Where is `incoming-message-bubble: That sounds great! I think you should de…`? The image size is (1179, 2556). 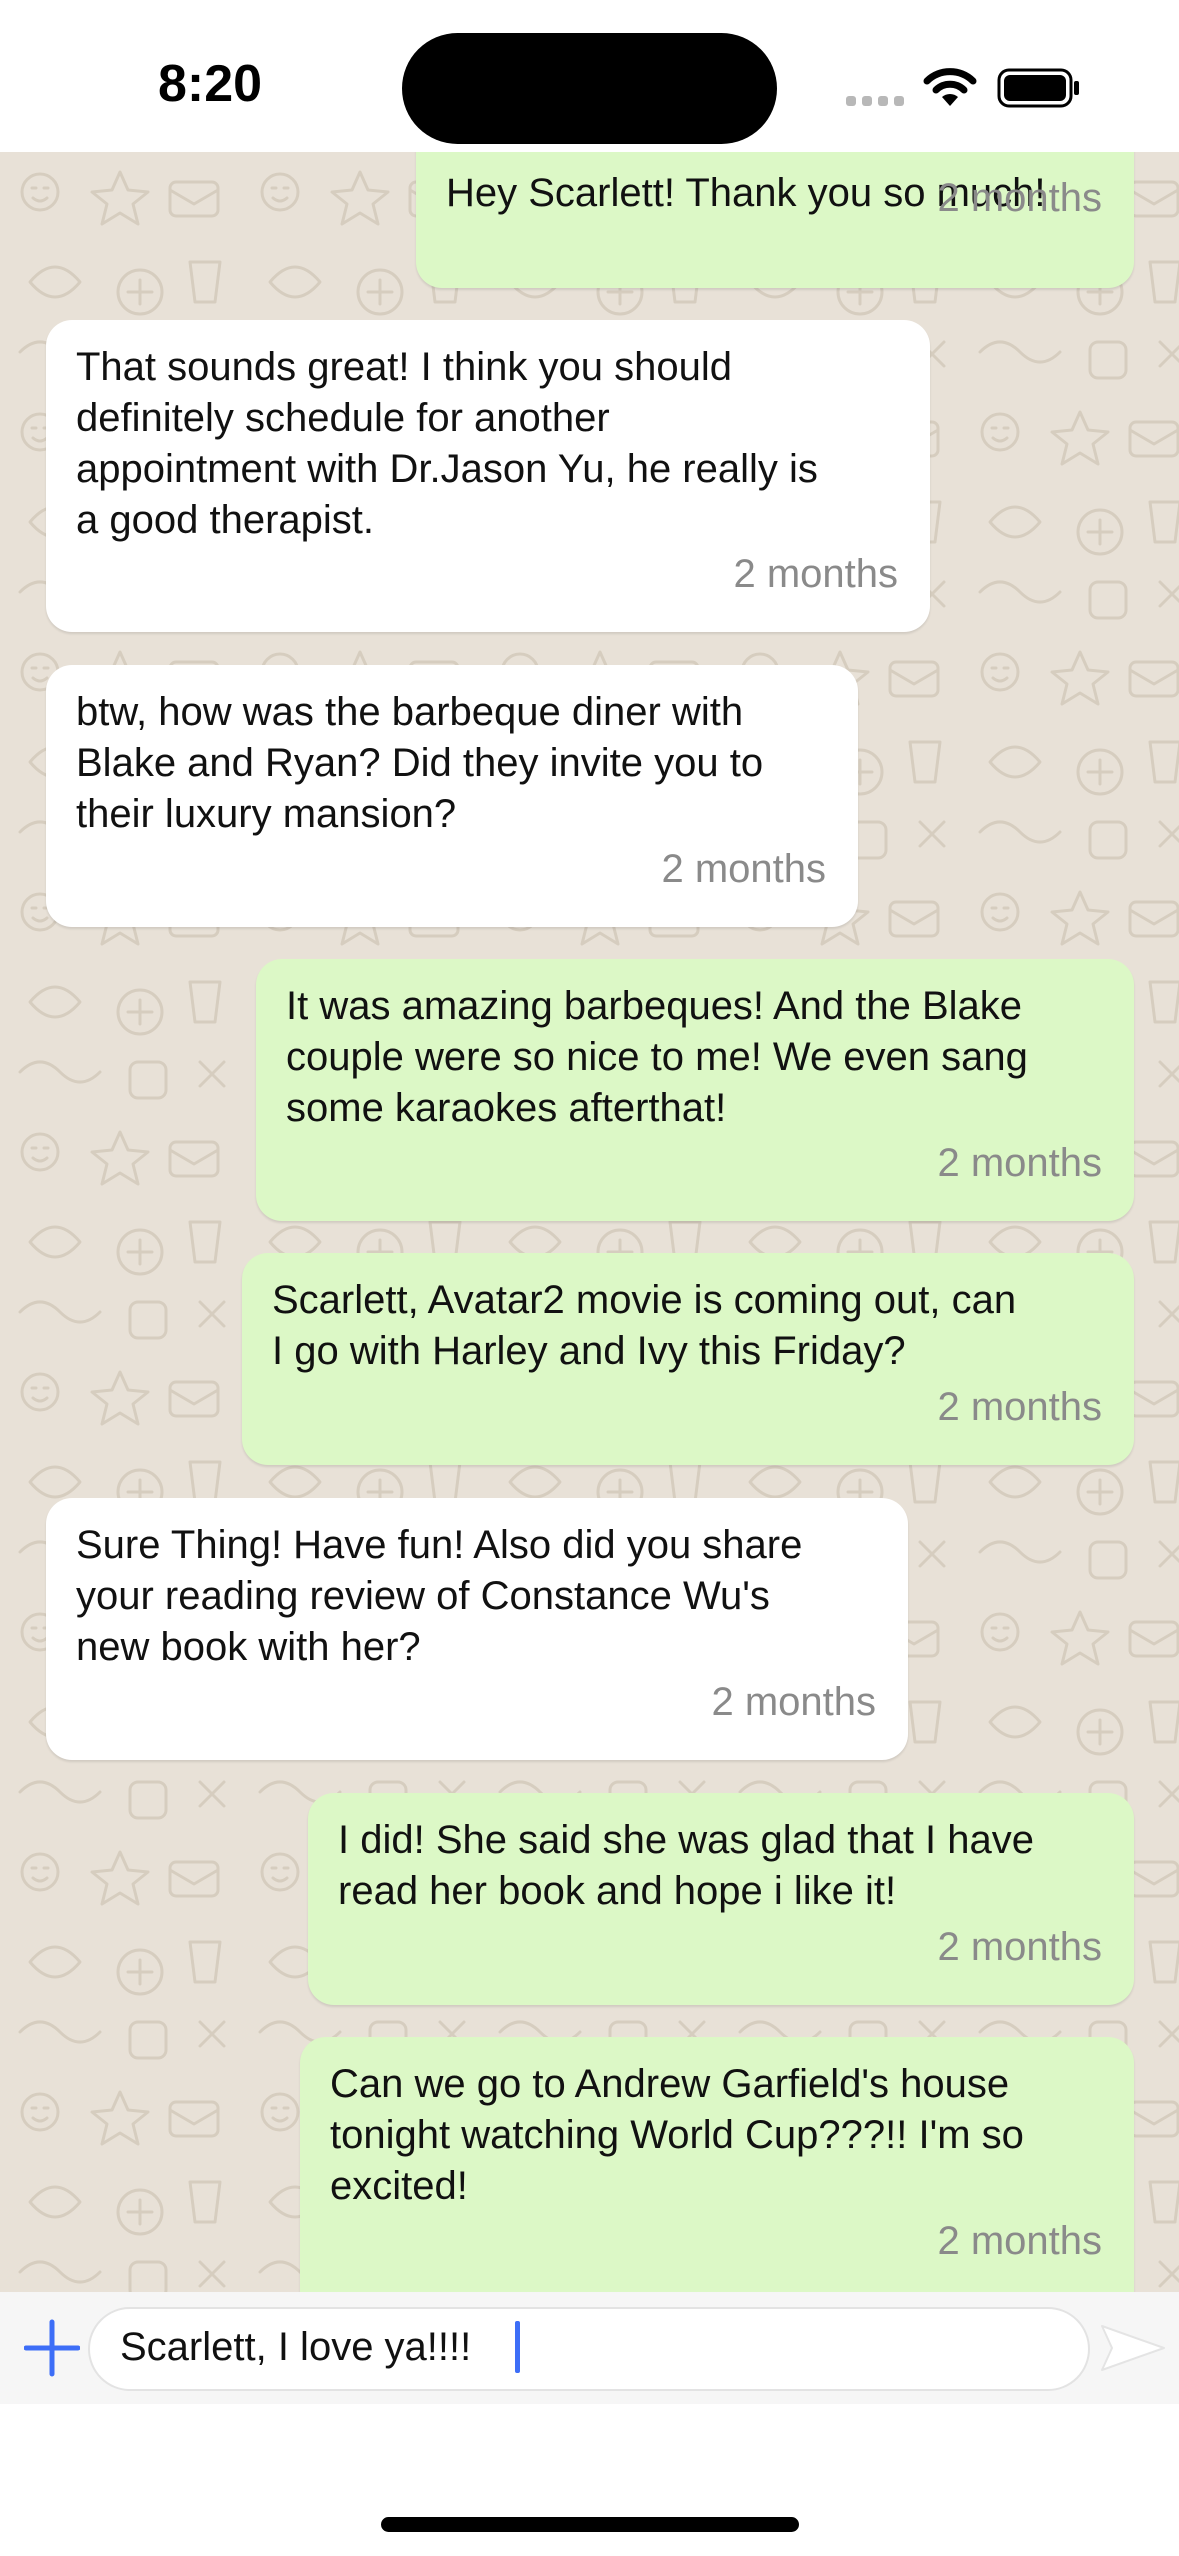 incoming-message-bubble: That sounds great! I think you should de… is located at coordinates (488, 476).